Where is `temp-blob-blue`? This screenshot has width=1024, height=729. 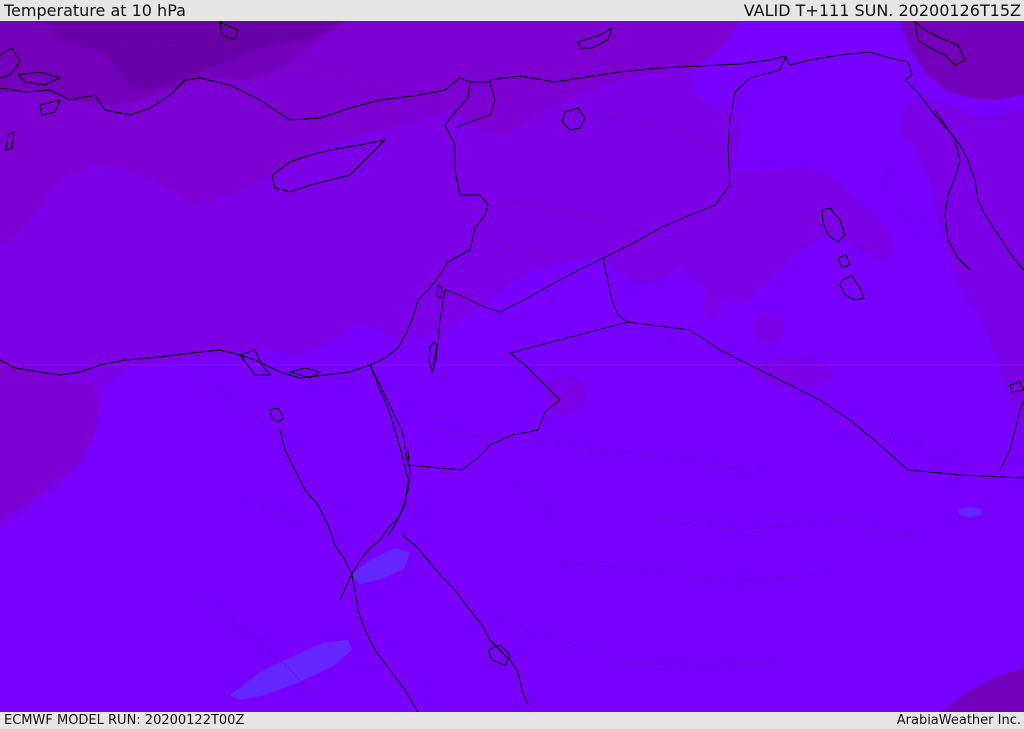 temp-blob-blue is located at coordinates (970, 512).